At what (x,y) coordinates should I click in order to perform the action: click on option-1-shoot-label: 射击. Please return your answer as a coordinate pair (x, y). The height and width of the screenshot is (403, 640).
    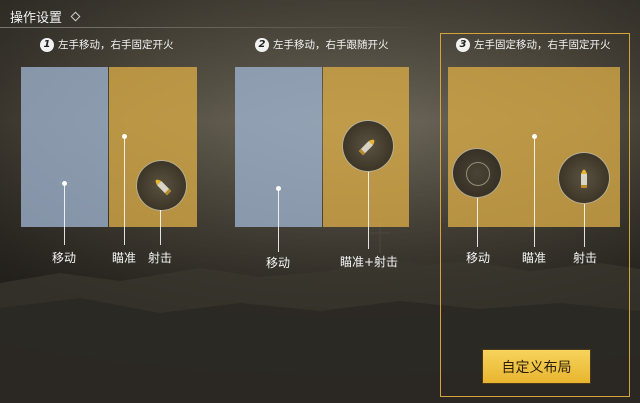
    Looking at the image, I should click on (160, 258).